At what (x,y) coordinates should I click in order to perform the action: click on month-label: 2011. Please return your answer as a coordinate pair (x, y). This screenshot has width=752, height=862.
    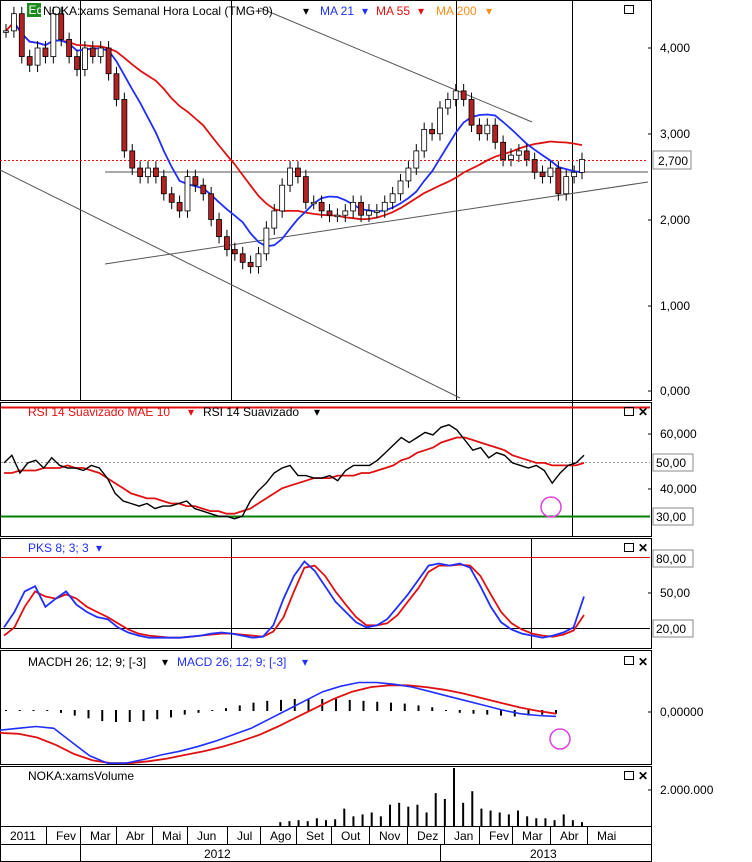
    Looking at the image, I should click on (23, 836).